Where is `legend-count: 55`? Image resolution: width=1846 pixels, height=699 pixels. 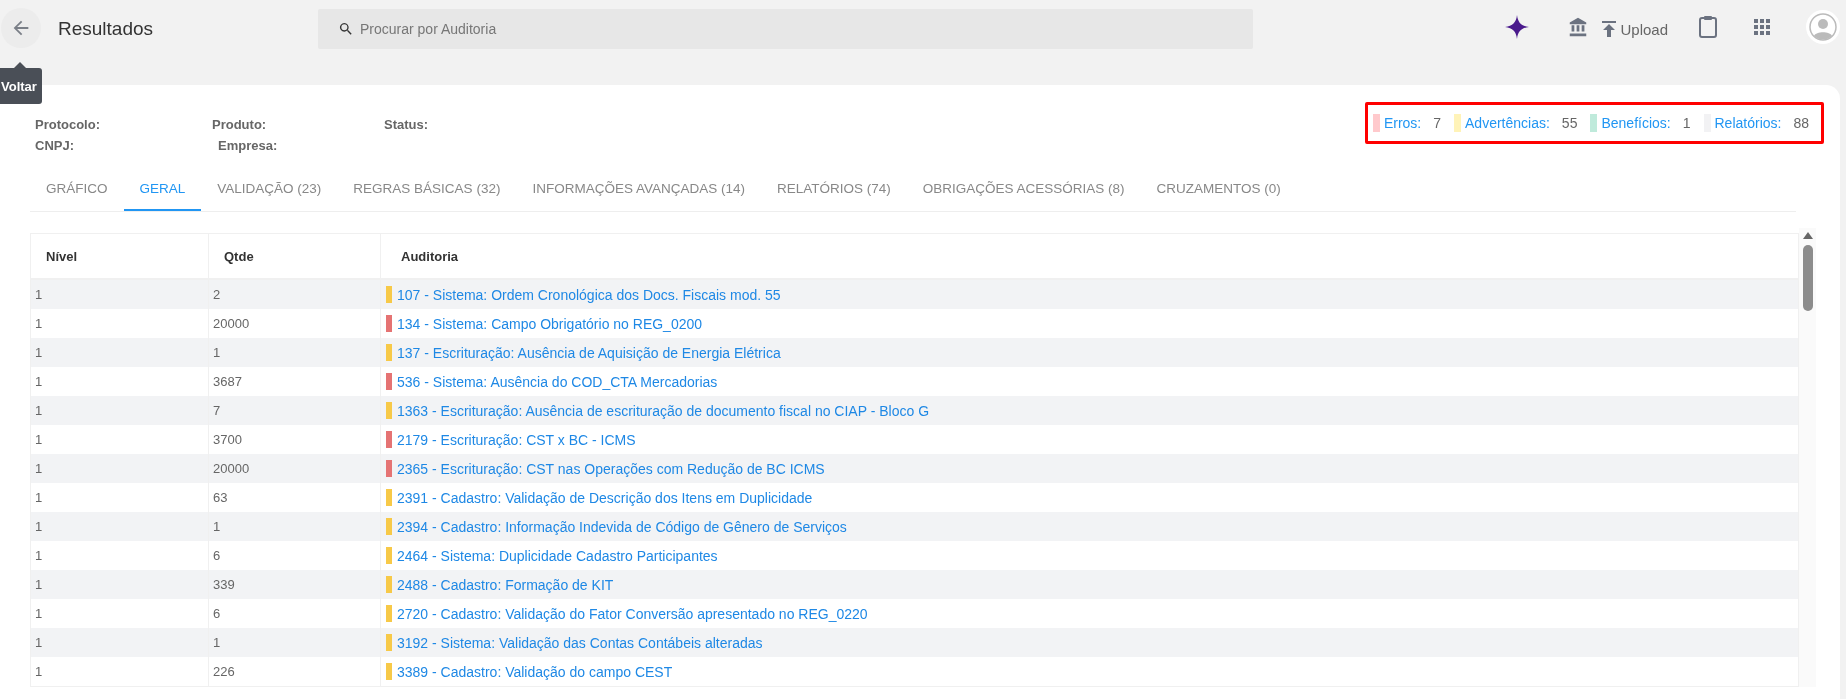
legend-count: 55 is located at coordinates (1569, 123).